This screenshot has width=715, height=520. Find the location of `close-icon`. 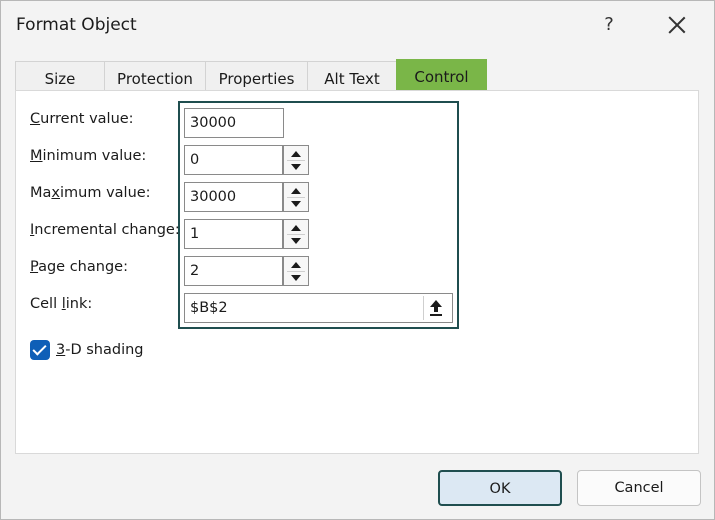

close-icon is located at coordinates (677, 25).